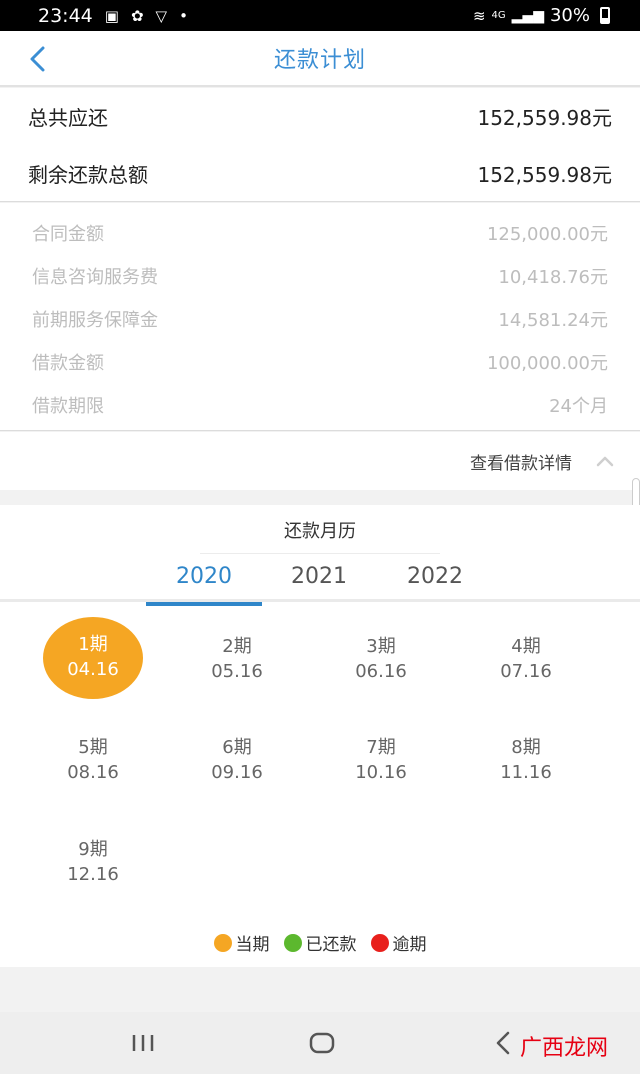  I want to click on period-cell: 3期 06.16, so click(381, 659).